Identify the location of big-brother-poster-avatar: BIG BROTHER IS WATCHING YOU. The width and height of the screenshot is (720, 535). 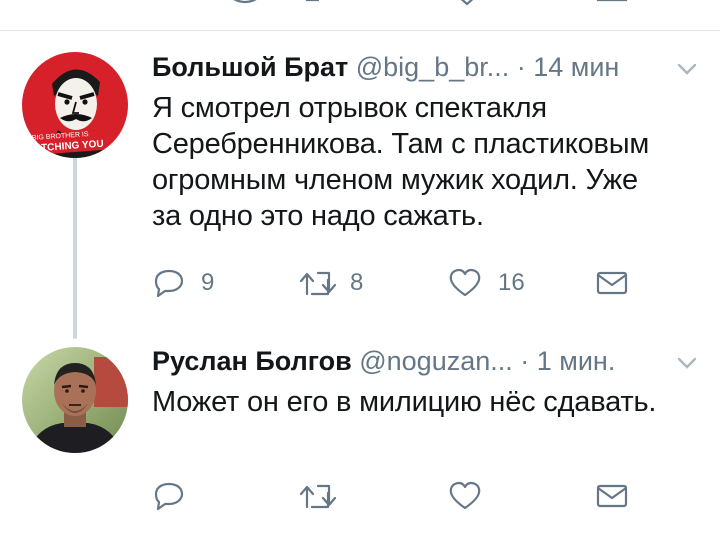
(75, 105).